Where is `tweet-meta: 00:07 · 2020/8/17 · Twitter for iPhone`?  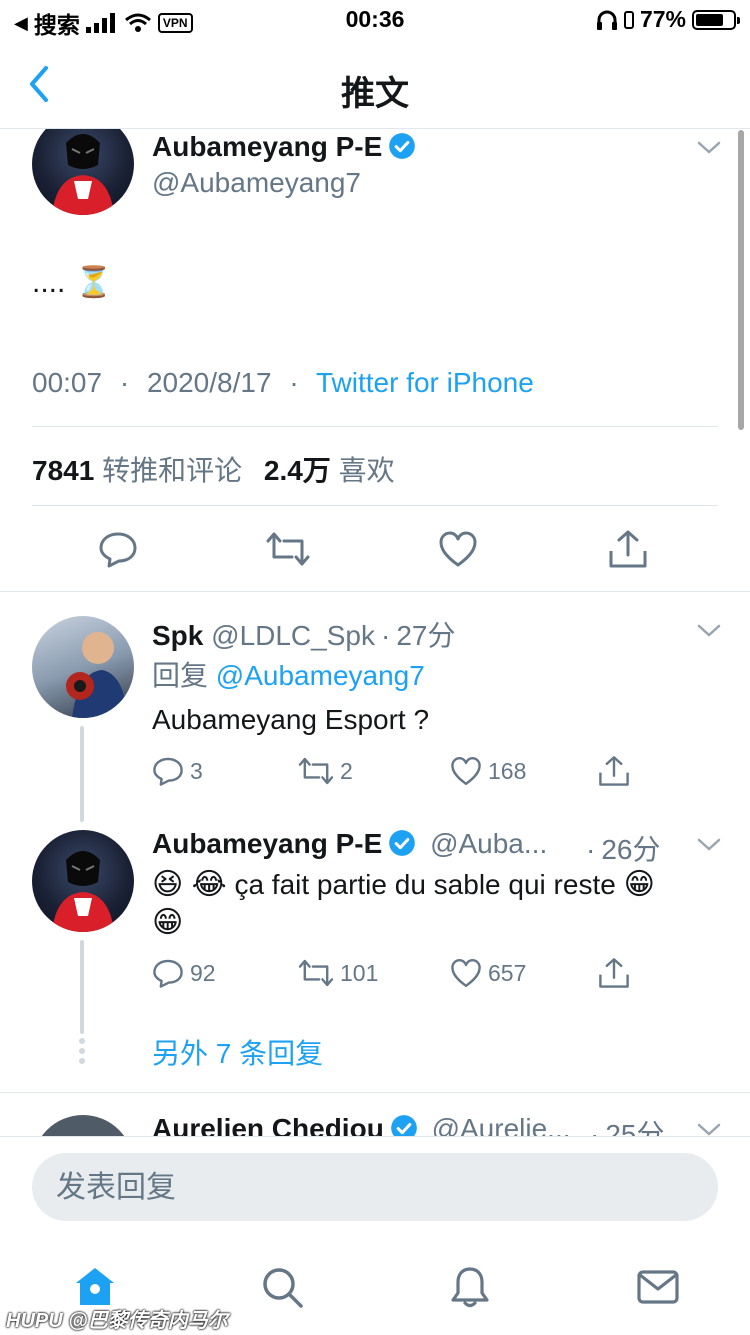
tweet-meta: 00:07 · 2020/8/17 · Twitter for iPhone is located at coordinates (283, 383).